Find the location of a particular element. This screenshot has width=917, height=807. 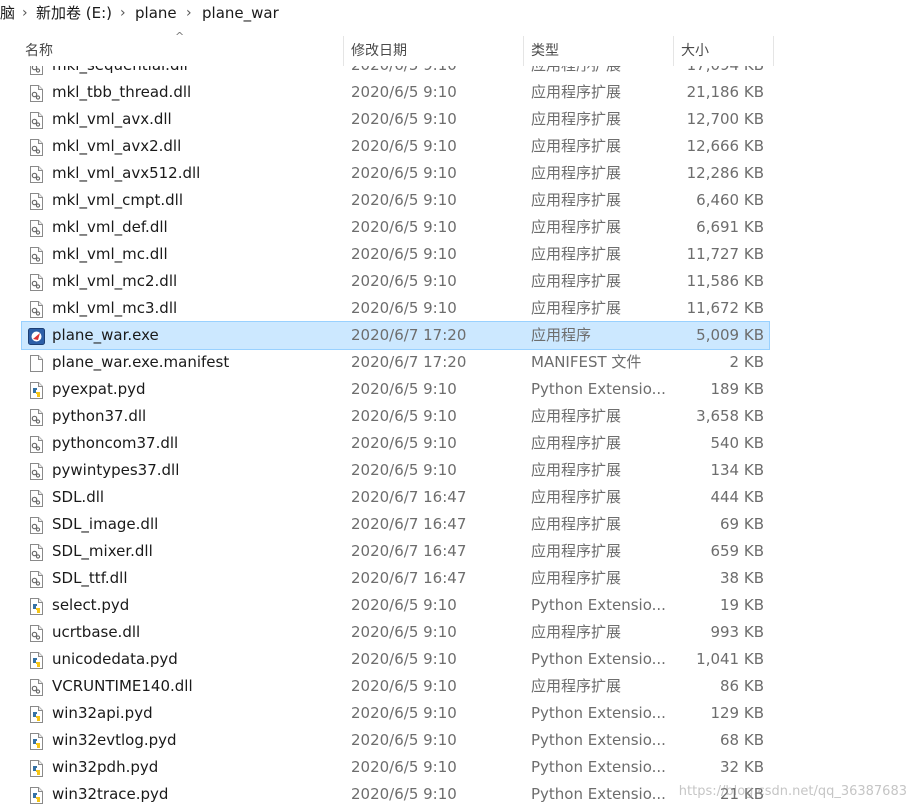

file-name: SDL.dll is located at coordinates (78, 497).